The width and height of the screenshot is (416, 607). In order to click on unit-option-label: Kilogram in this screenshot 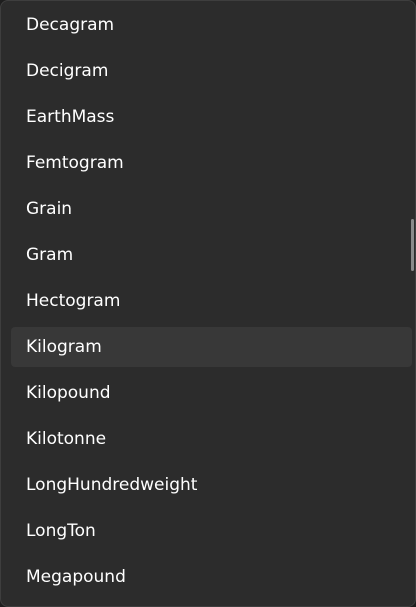, I will do `click(64, 347)`.